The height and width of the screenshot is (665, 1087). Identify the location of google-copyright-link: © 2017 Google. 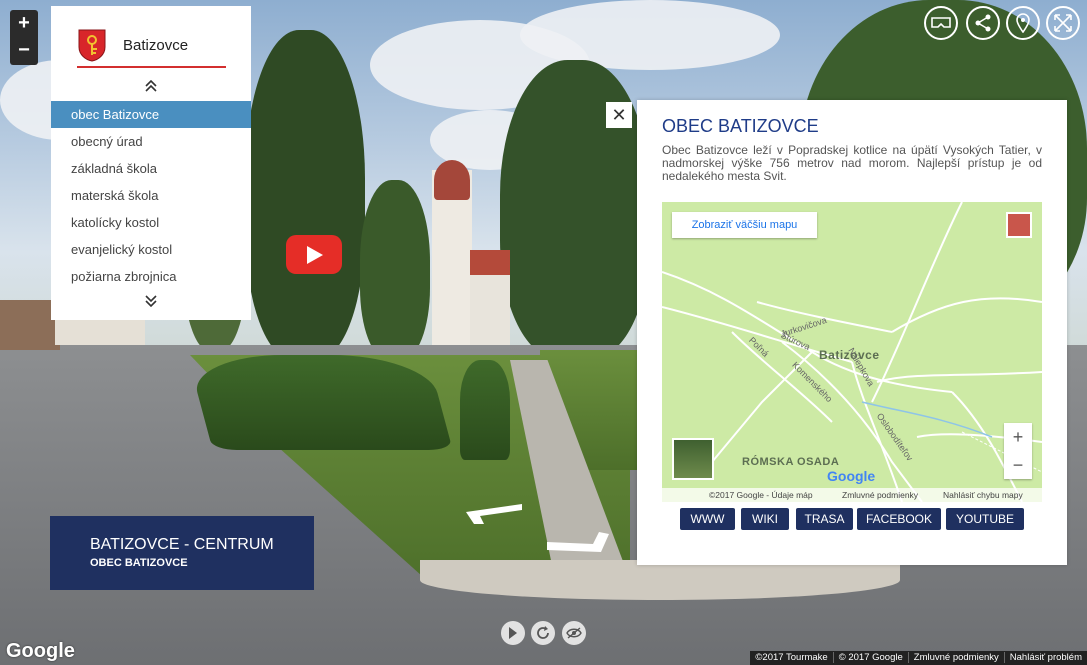
(870, 657).